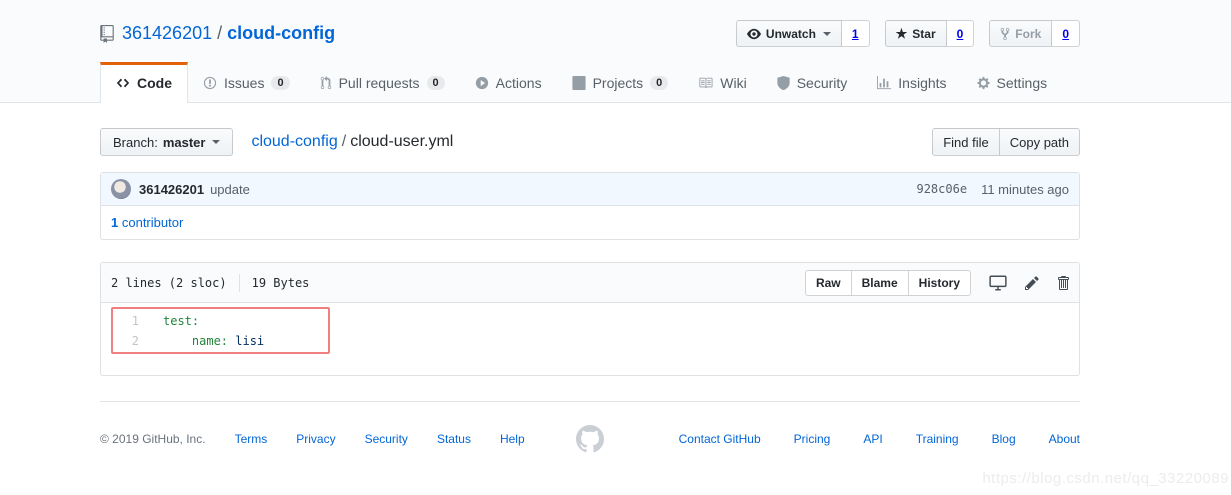  What do you see at coordinates (872, 439) in the screenshot?
I see `footer-link-api: API` at bounding box center [872, 439].